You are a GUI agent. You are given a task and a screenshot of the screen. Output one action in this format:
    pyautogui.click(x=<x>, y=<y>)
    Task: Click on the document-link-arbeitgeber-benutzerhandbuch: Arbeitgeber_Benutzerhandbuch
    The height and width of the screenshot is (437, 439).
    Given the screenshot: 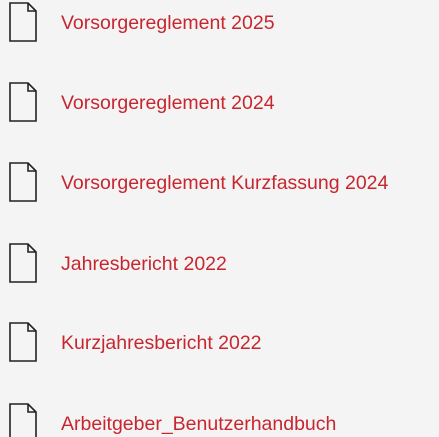 What is the action you would take?
    pyautogui.click(x=219, y=420)
    